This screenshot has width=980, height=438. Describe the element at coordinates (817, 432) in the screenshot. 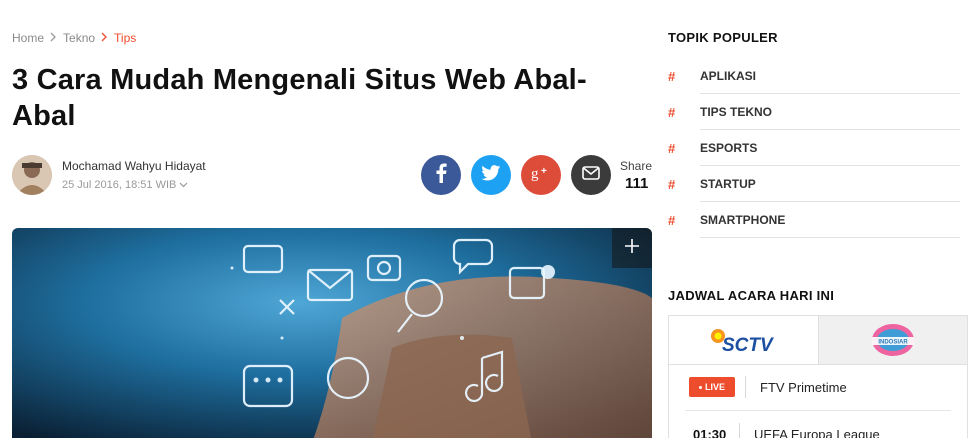

I see `program-title: UEFA Europa League` at that location.